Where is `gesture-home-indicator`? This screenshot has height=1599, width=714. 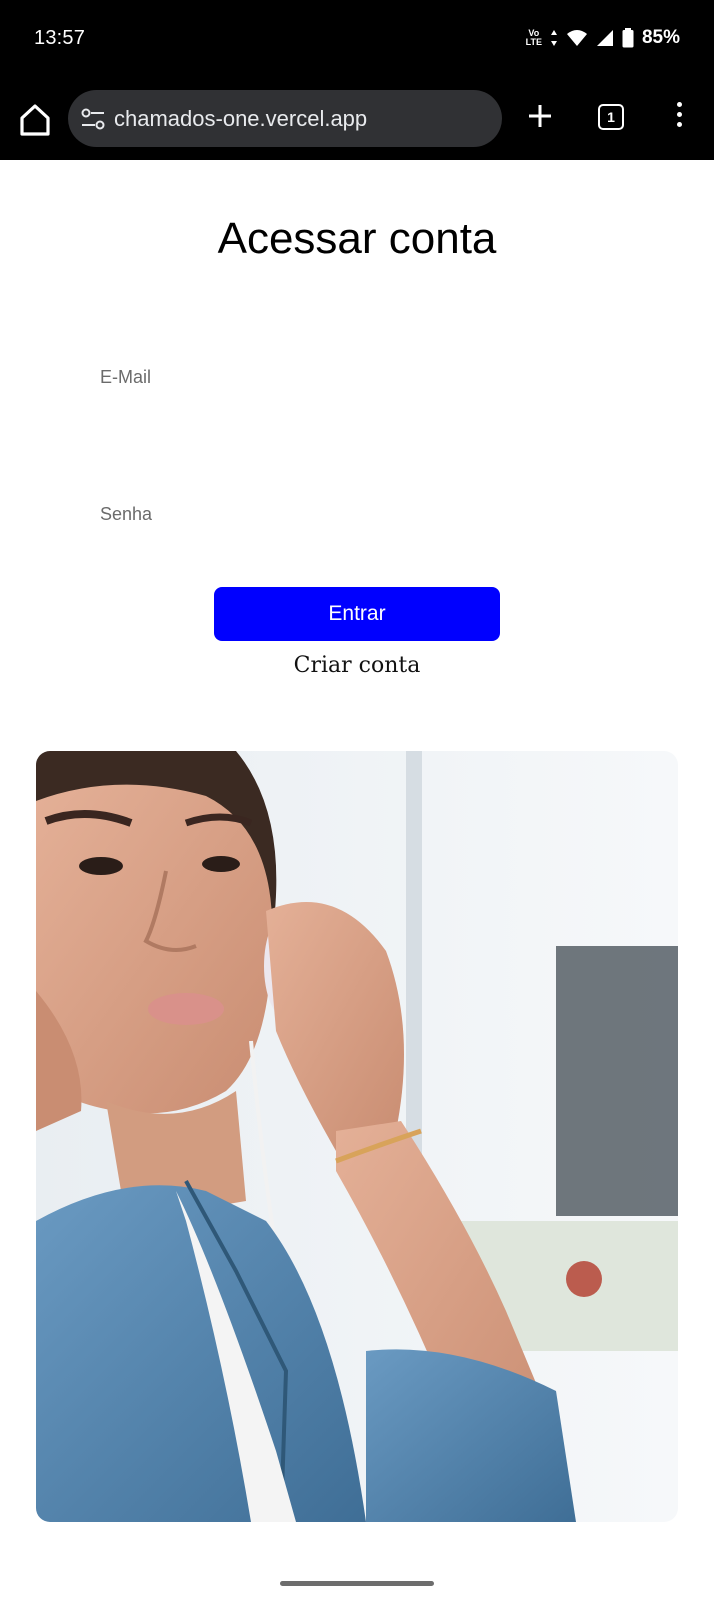
gesture-home-indicator is located at coordinates (357, 1583).